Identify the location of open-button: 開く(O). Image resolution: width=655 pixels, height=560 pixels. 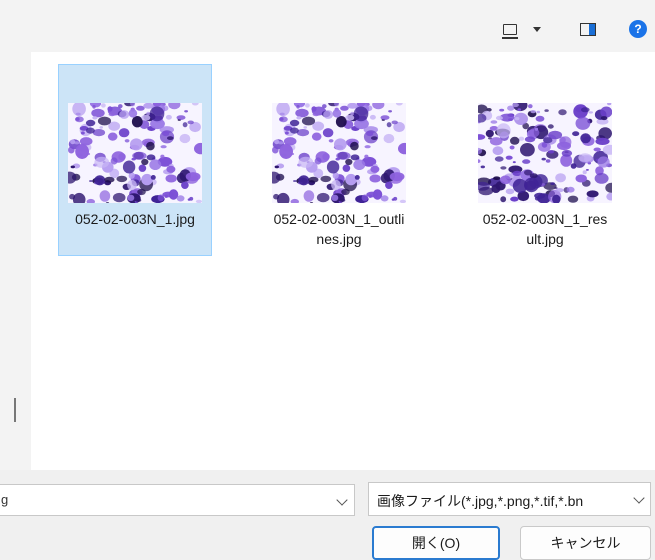
(436, 543).